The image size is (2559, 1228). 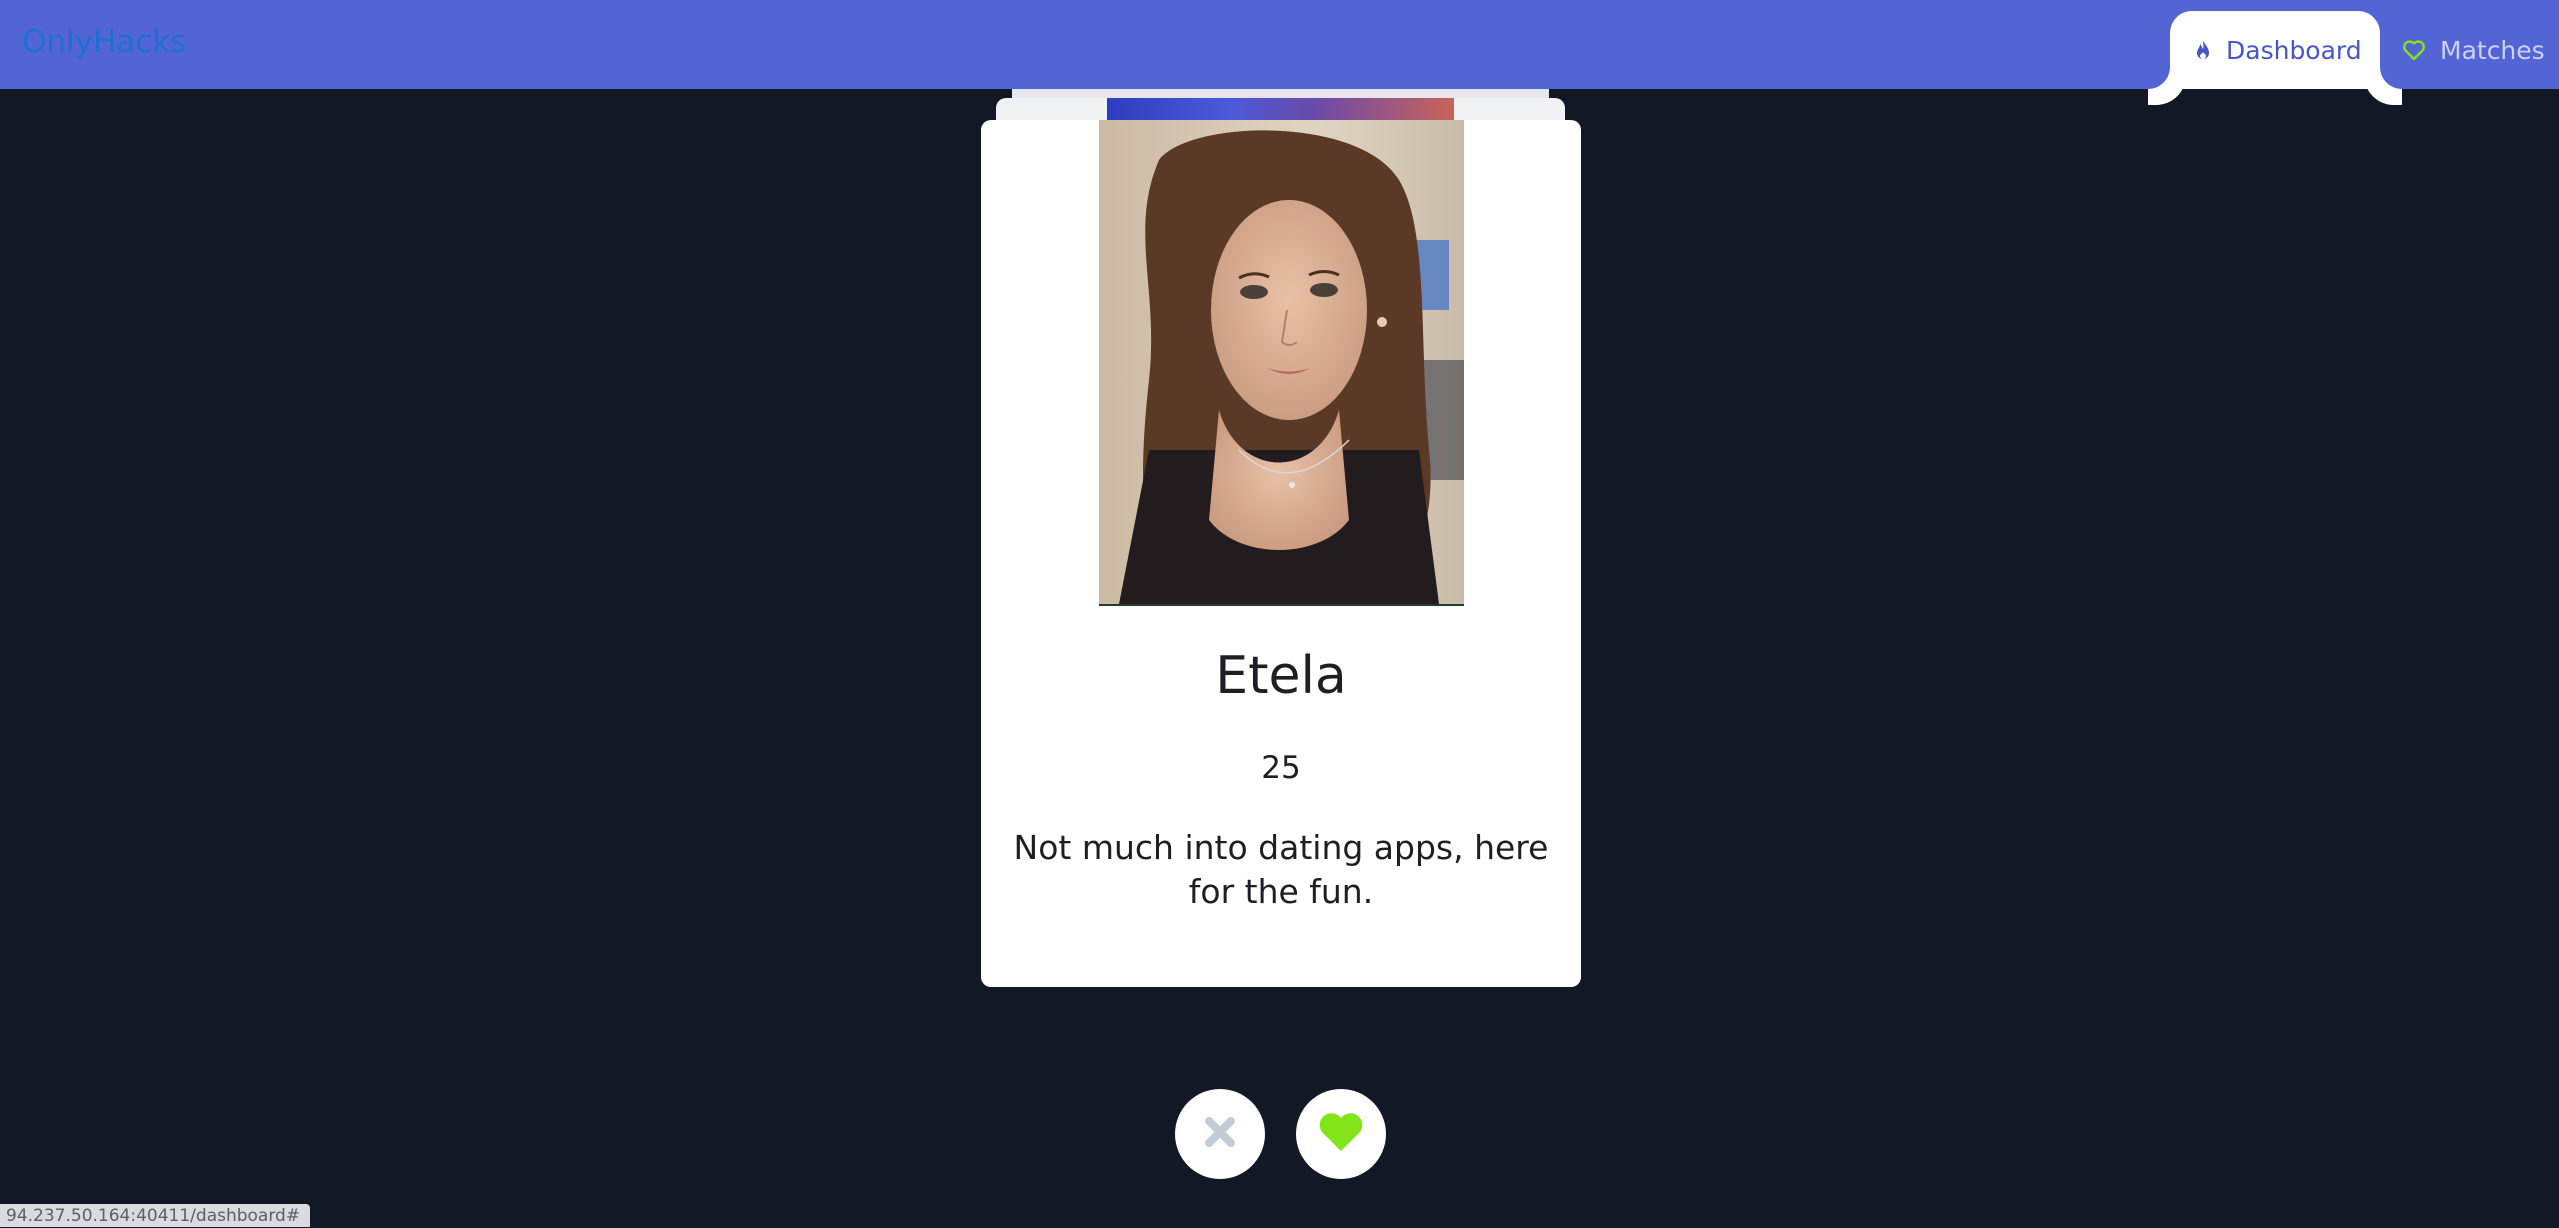 I want to click on flame-icon, so click(x=2203, y=50).